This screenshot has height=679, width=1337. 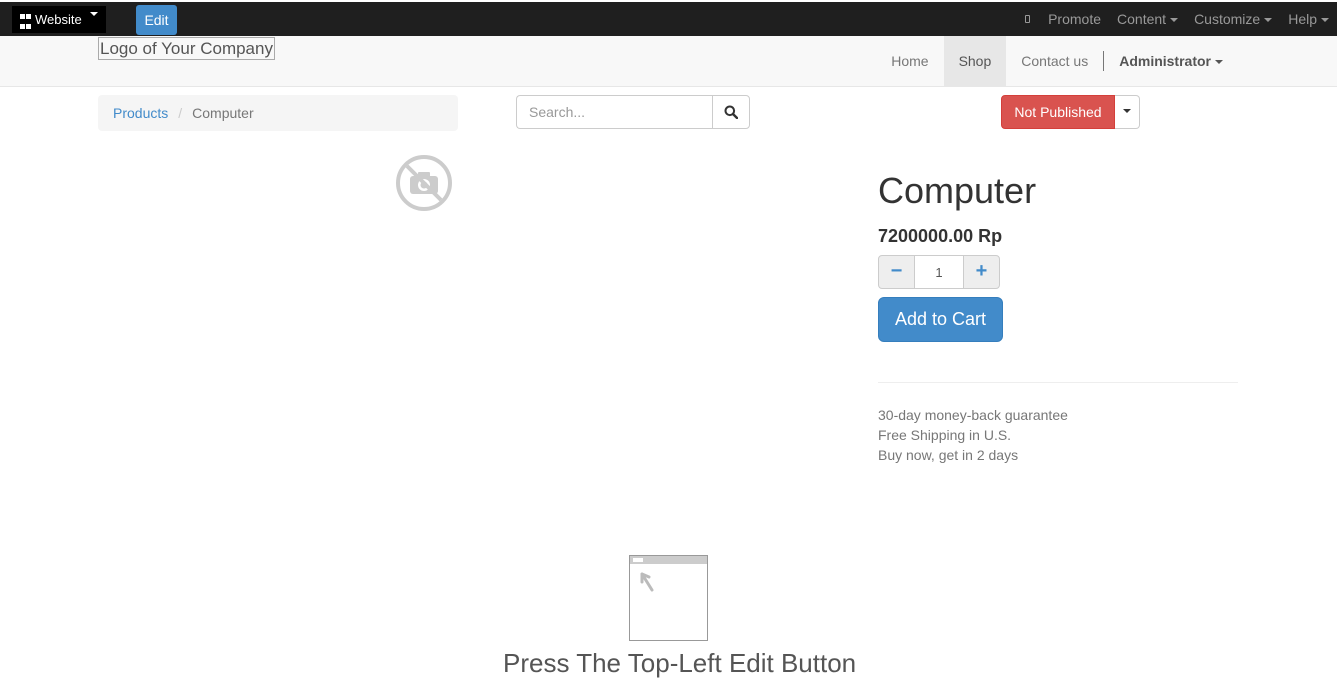 I want to click on browser-toolbar-graphic, so click(x=668, y=560).